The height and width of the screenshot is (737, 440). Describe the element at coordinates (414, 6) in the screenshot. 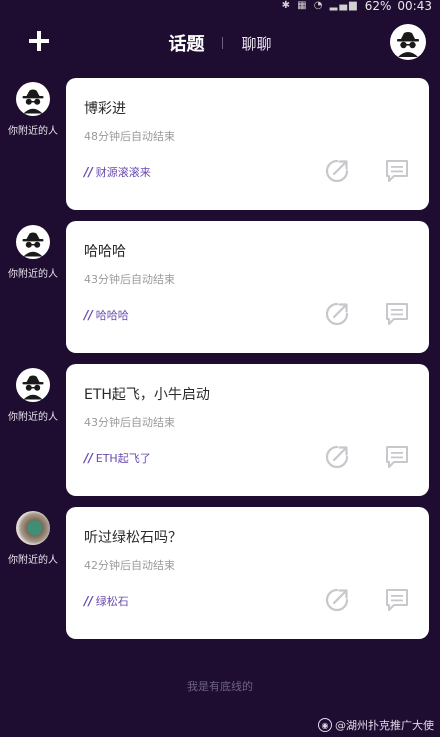

I see `clock: 00:43` at that location.